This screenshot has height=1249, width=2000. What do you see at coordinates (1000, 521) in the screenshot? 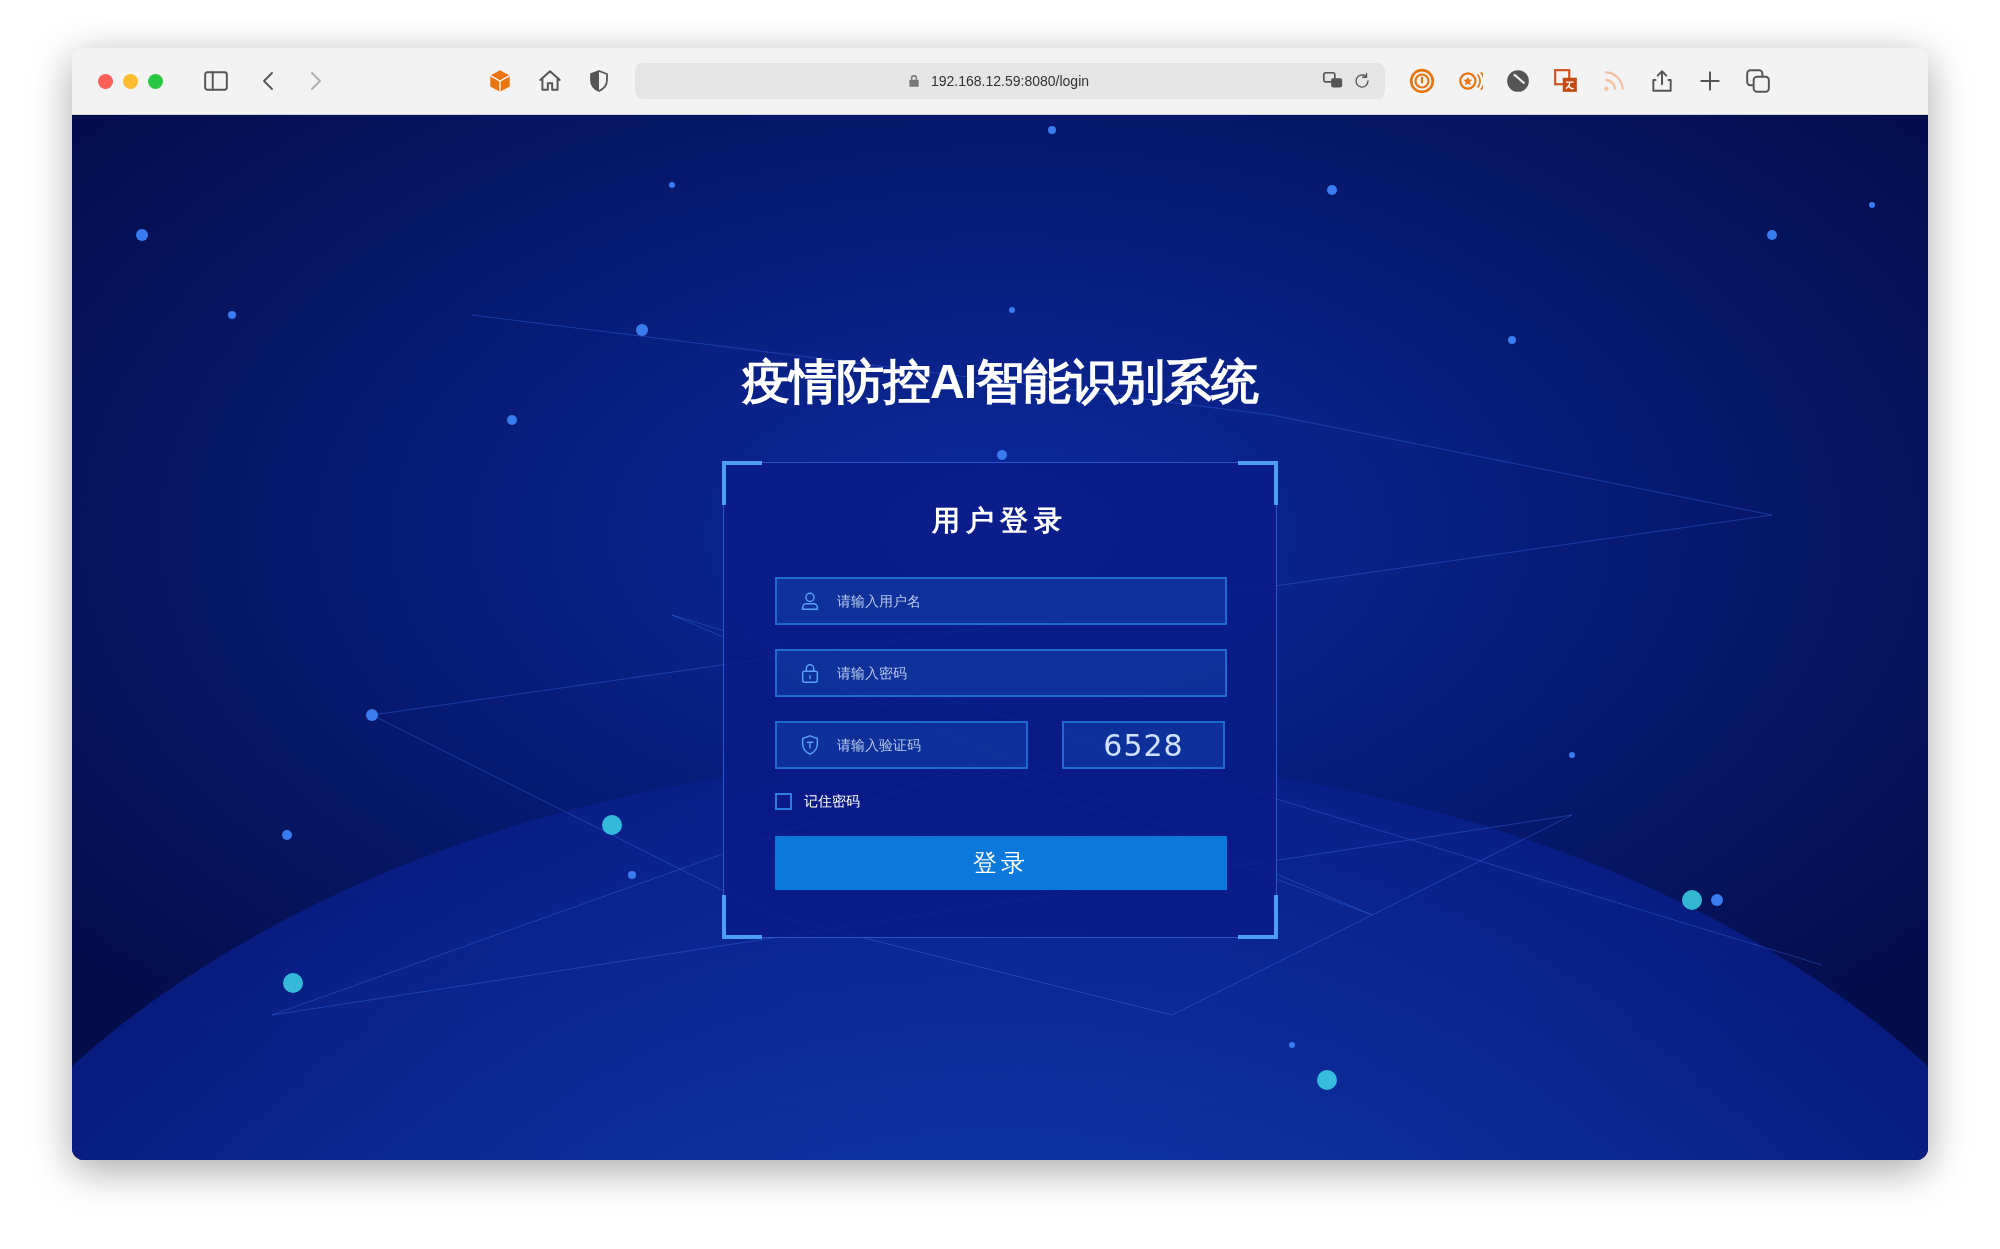
I see `login-heading: 用户登录` at bounding box center [1000, 521].